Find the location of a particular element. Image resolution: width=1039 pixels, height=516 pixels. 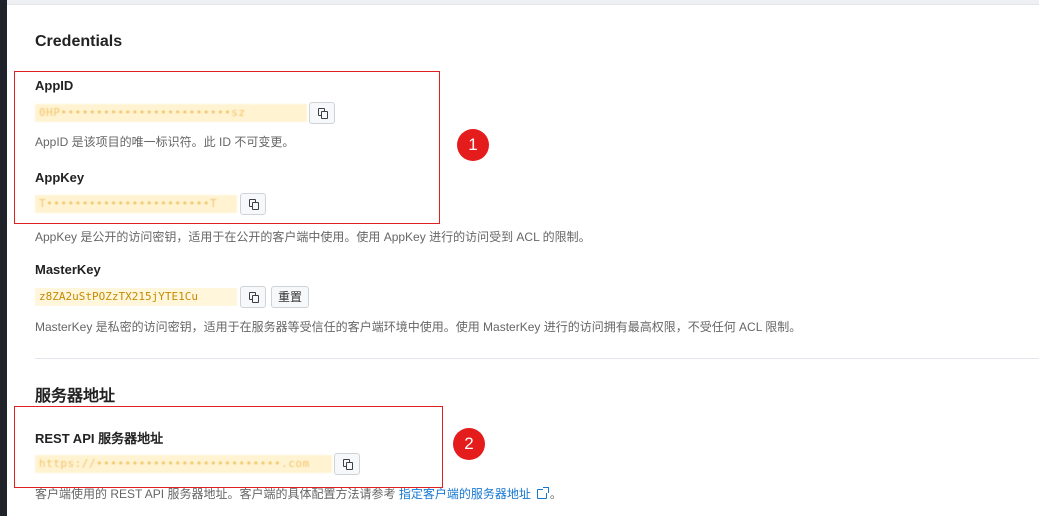

masterkey-label: MasterKey is located at coordinates (68, 269).